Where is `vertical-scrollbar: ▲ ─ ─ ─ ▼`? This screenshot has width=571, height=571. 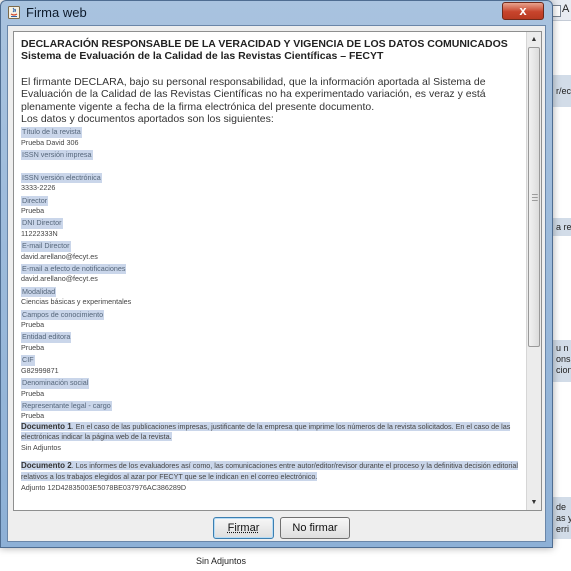
vertical-scrollbar: ▲ ─ ─ ─ ▼ is located at coordinates (533, 271).